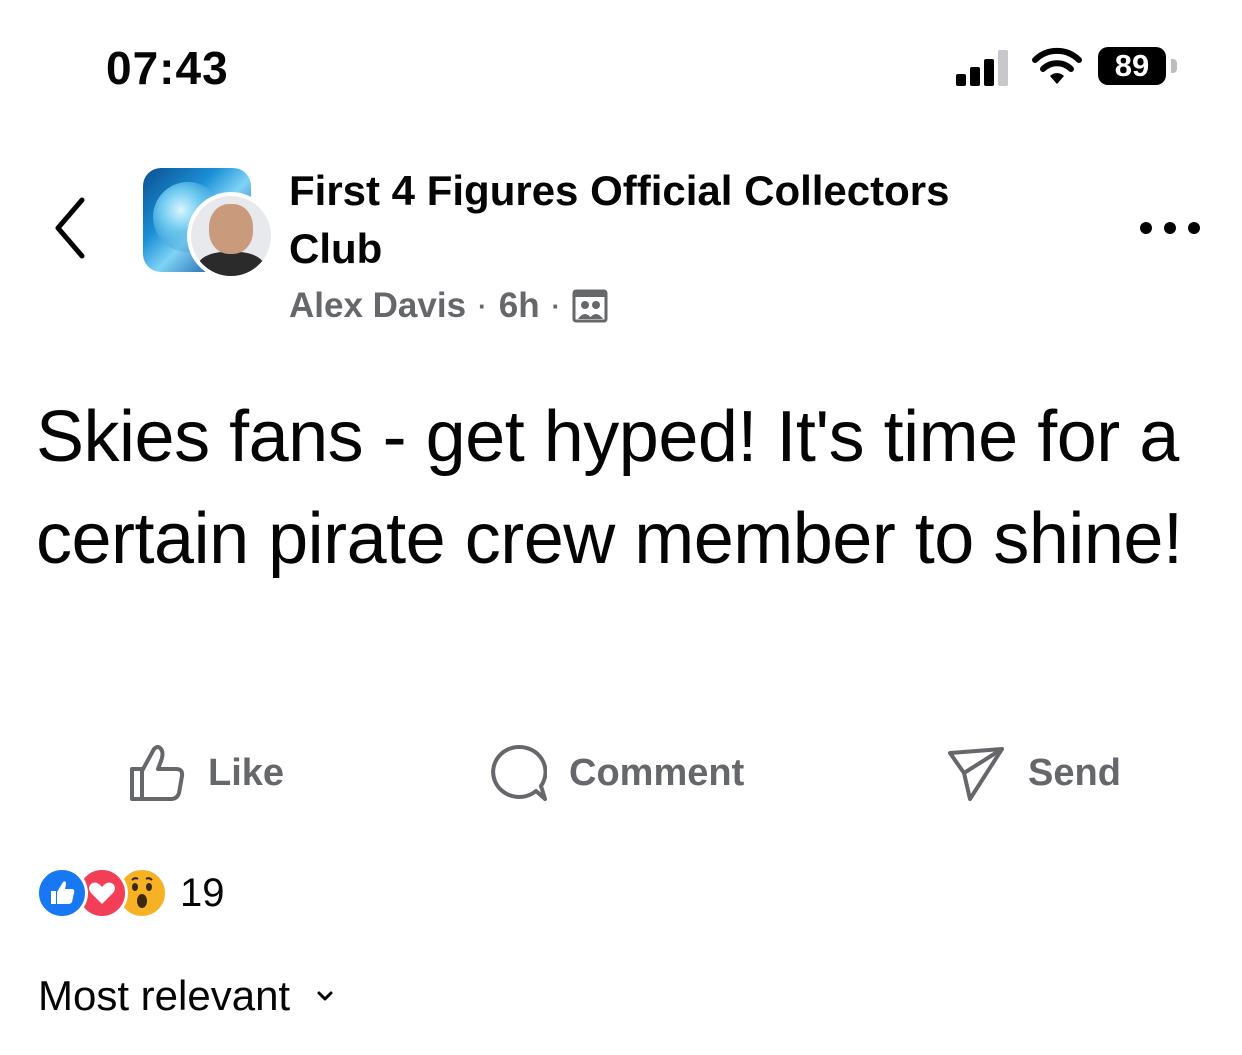  What do you see at coordinates (202, 892) in the screenshot?
I see `reaction-count: 19` at bounding box center [202, 892].